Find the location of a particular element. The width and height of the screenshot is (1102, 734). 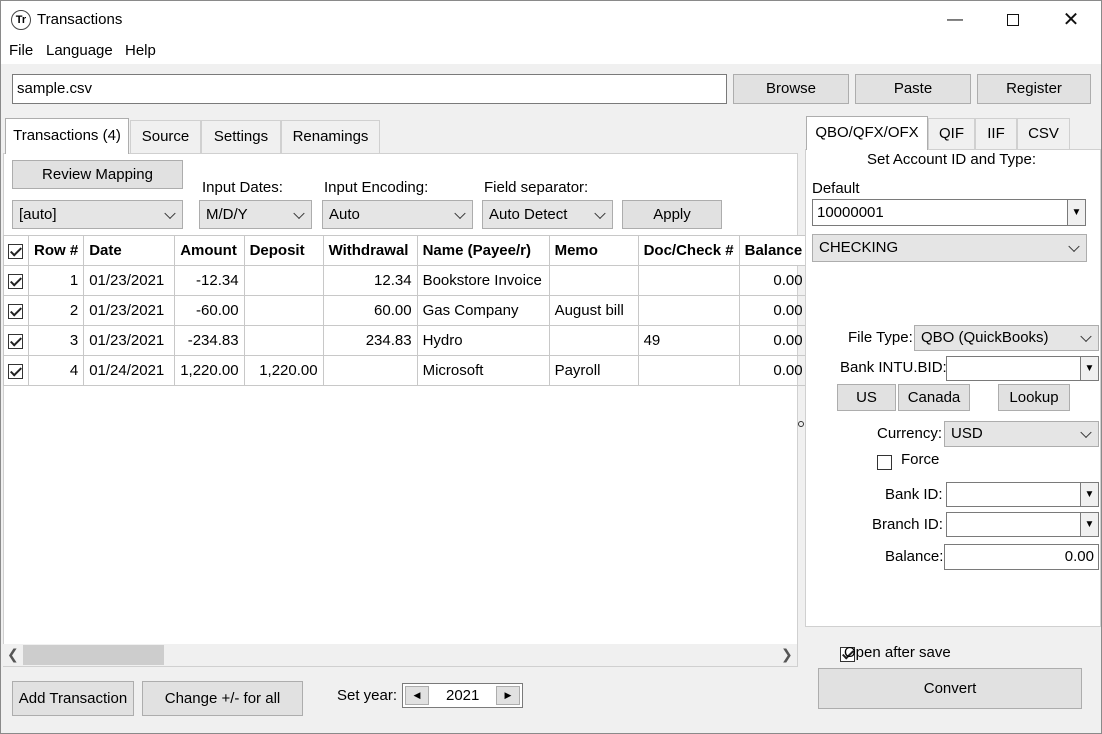

field-separator-select: Auto Detect is located at coordinates (547, 214).